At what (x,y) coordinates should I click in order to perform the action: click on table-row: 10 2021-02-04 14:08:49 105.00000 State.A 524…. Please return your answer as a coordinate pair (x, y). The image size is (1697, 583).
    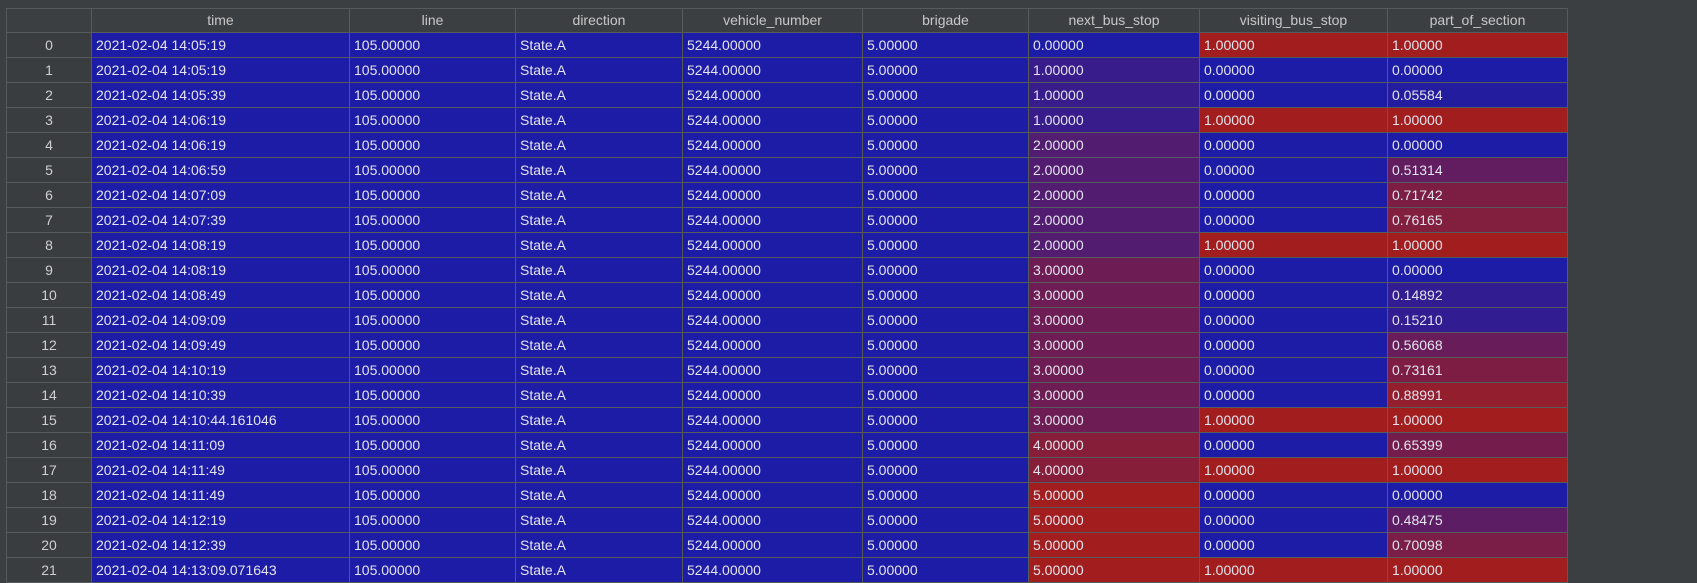
    Looking at the image, I should click on (787, 295).